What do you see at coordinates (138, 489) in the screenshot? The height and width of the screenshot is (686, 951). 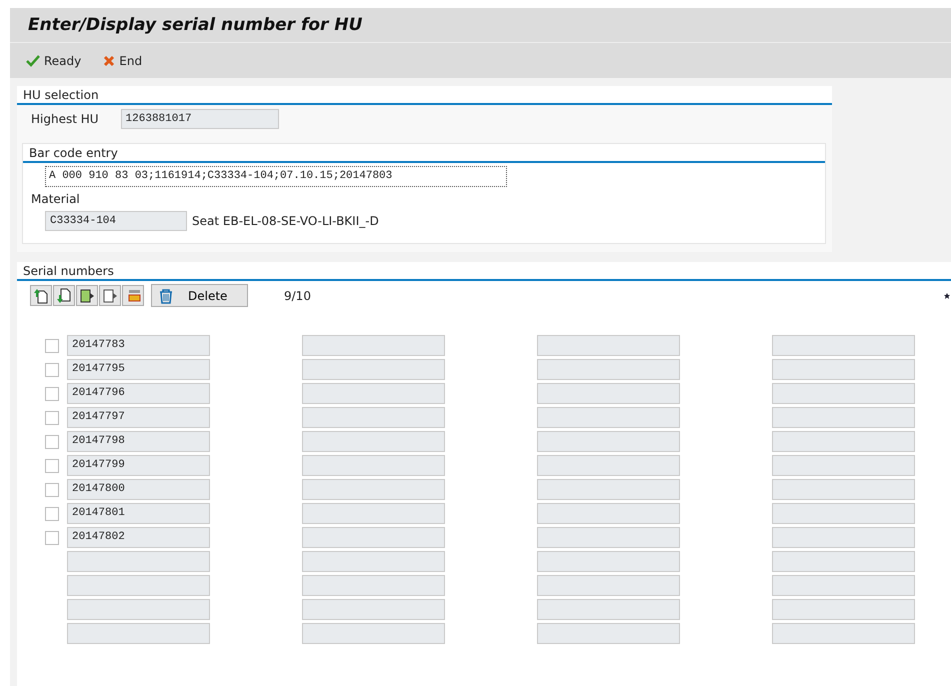 I see `serial-number-field: 20147800` at bounding box center [138, 489].